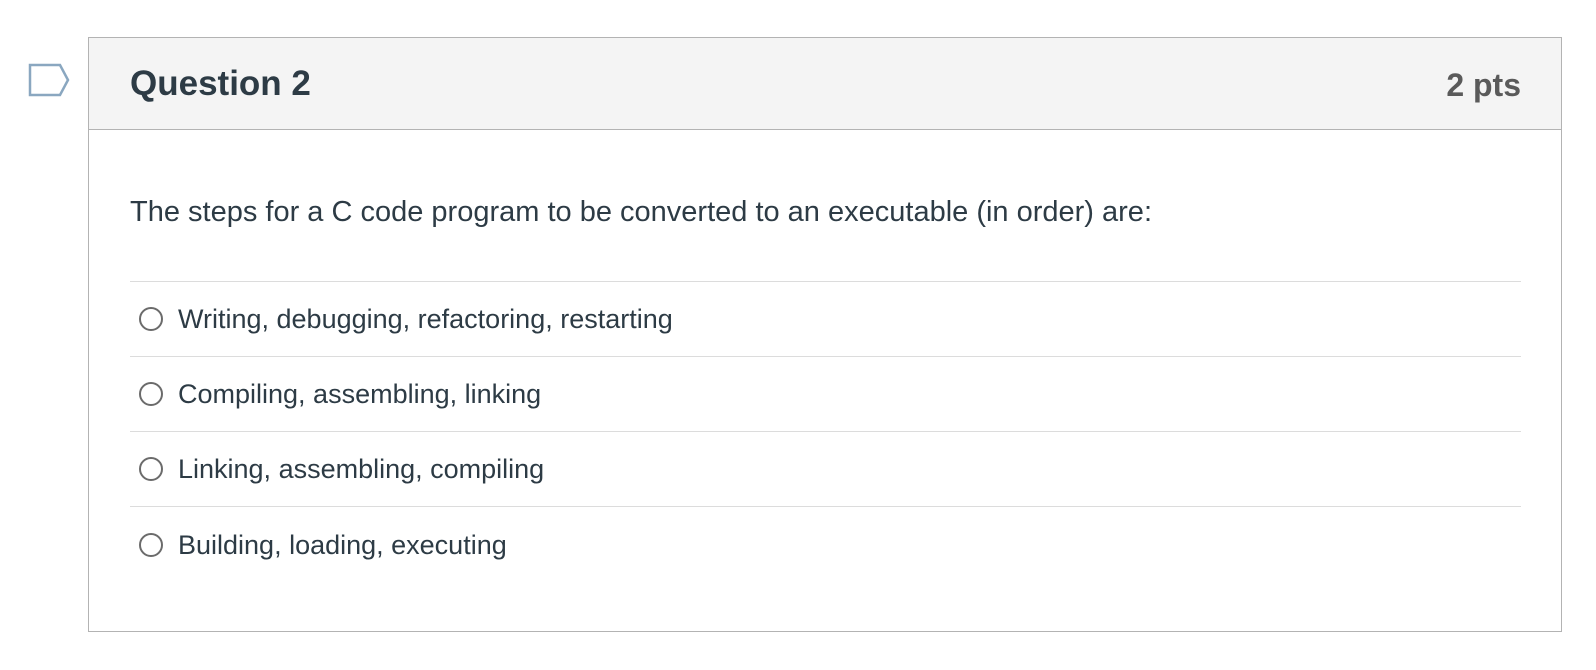 The width and height of the screenshot is (1596, 670). Describe the element at coordinates (1483, 85) in the screenshot. I see `question-points: 2 pts` at that location.